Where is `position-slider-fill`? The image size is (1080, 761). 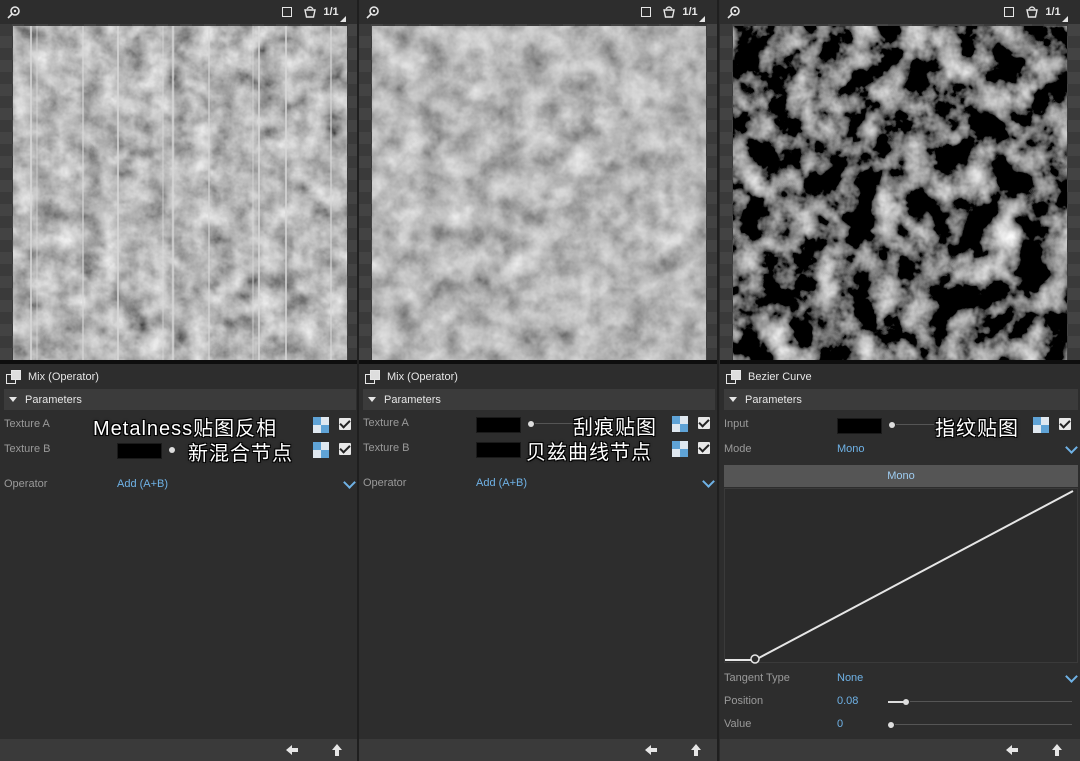
position-slider-fill is located at coordinates (896, 702).